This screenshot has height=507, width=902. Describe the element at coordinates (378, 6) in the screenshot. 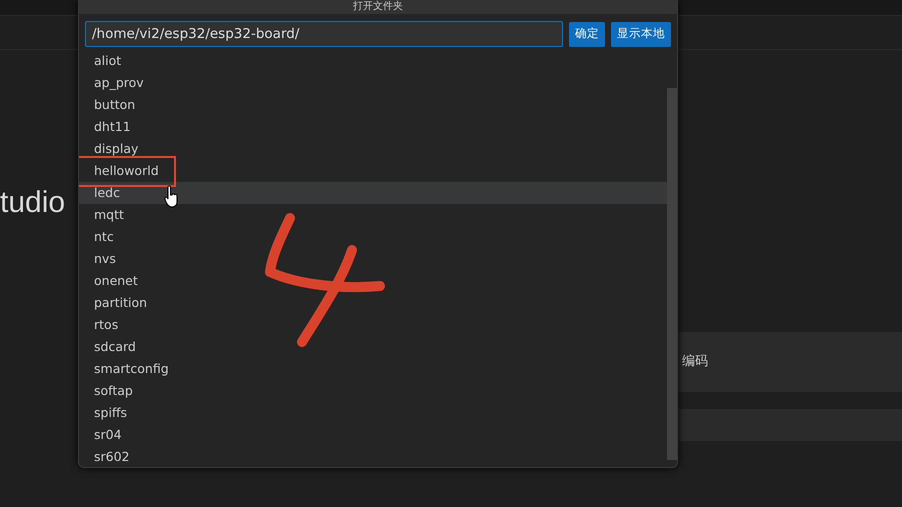

I see `dialog-title: 打开文件夹` at that location.